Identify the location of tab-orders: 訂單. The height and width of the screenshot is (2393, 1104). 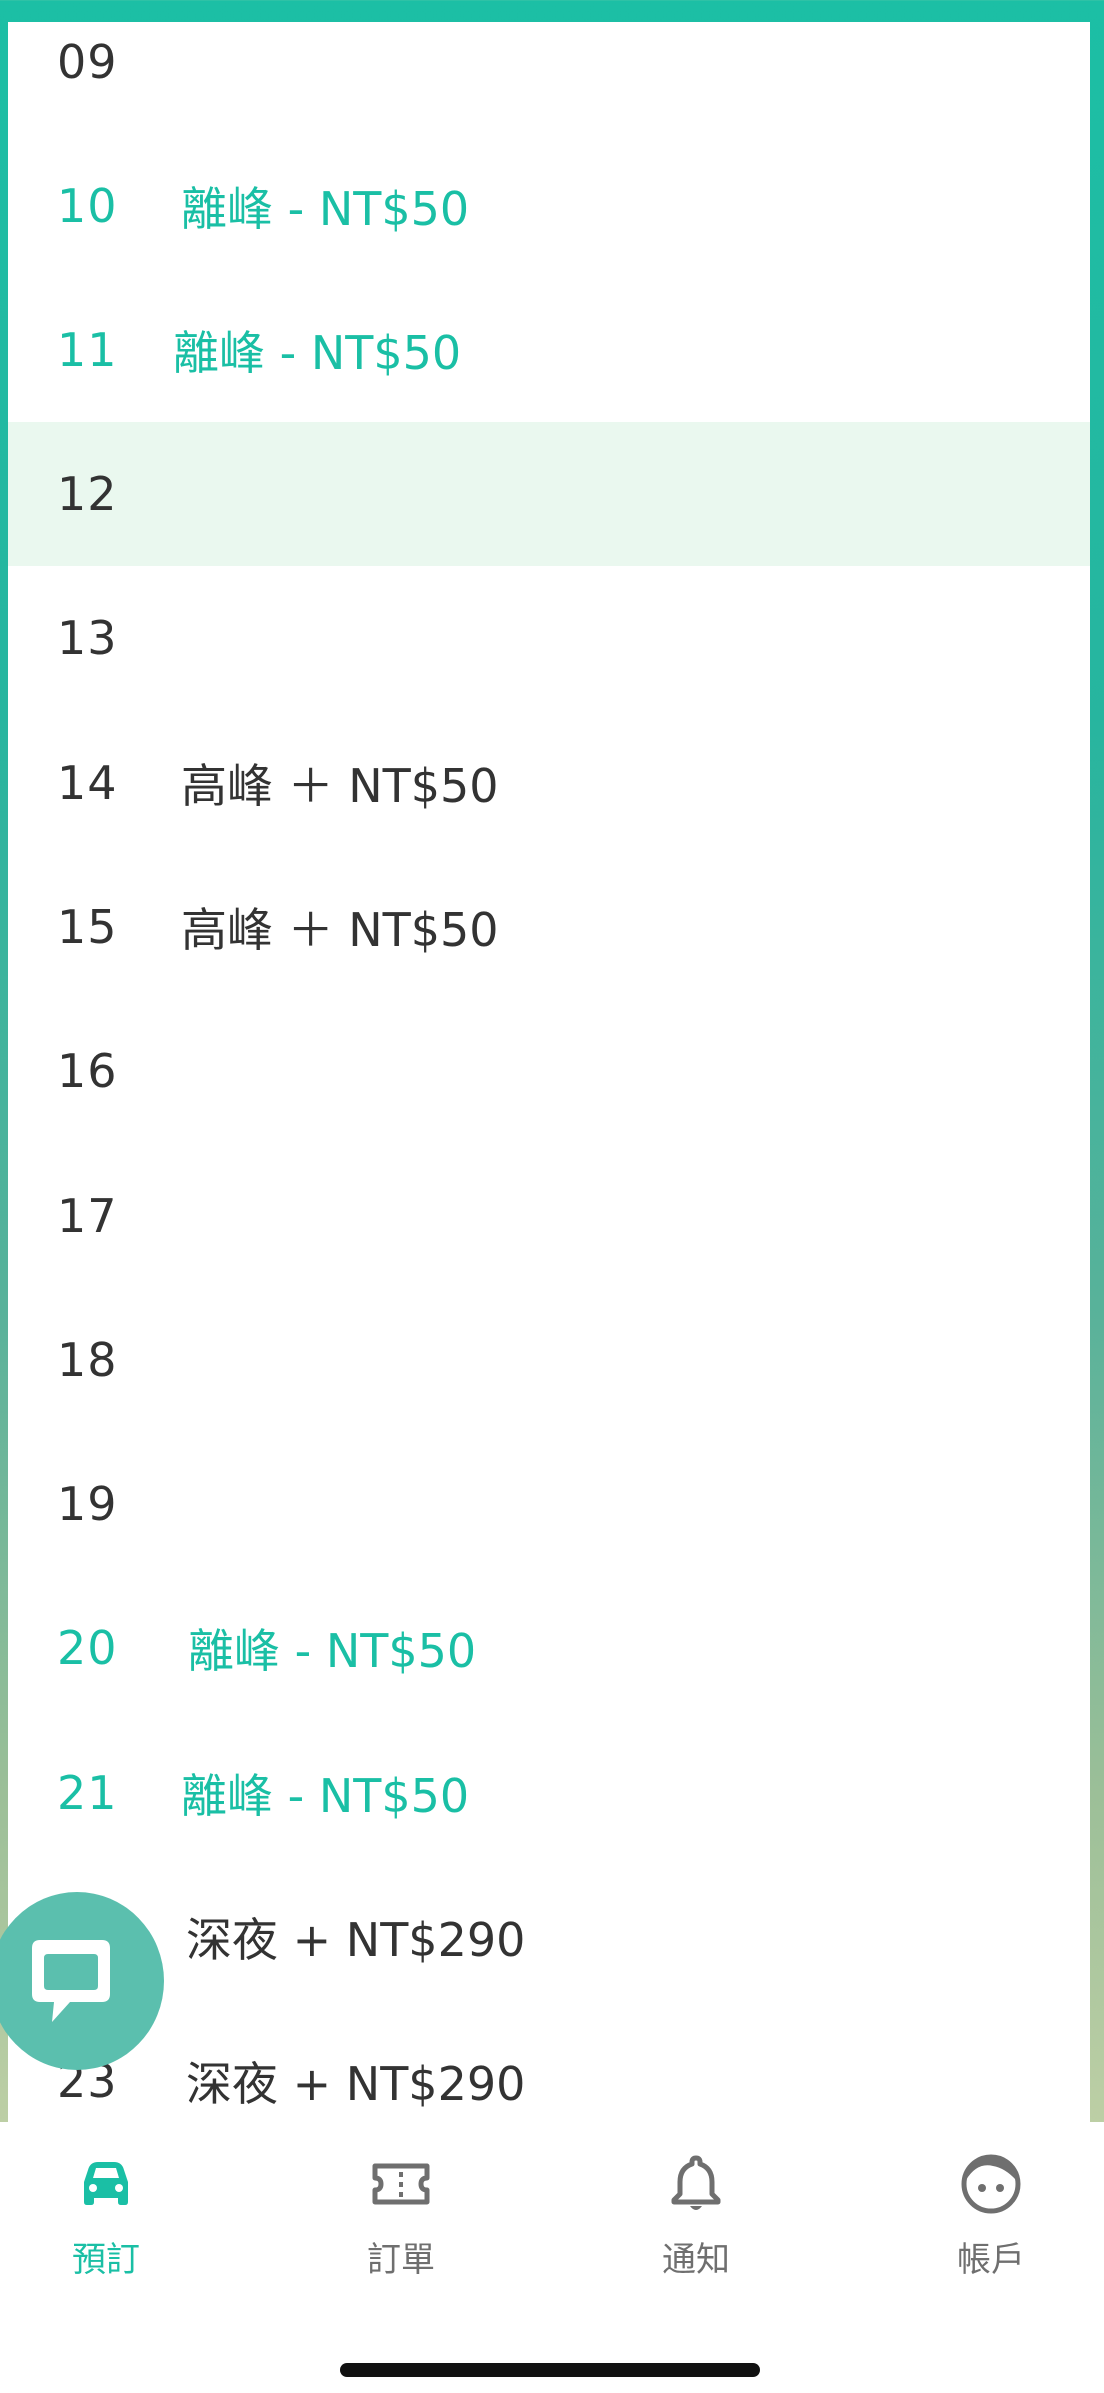
(401, 2202).